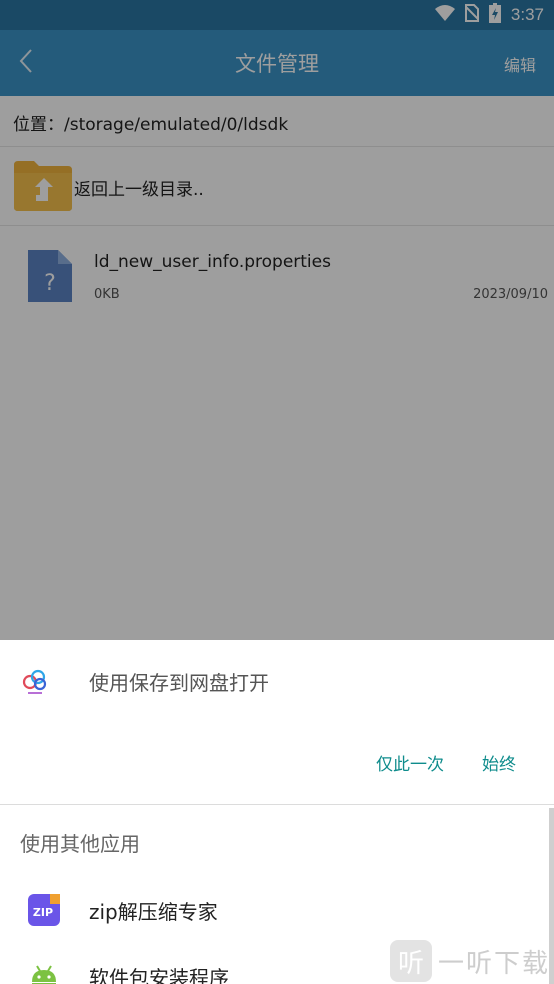 The image size is (554, 984). I want to click on cloud-drive-icon, so click(35, 680).